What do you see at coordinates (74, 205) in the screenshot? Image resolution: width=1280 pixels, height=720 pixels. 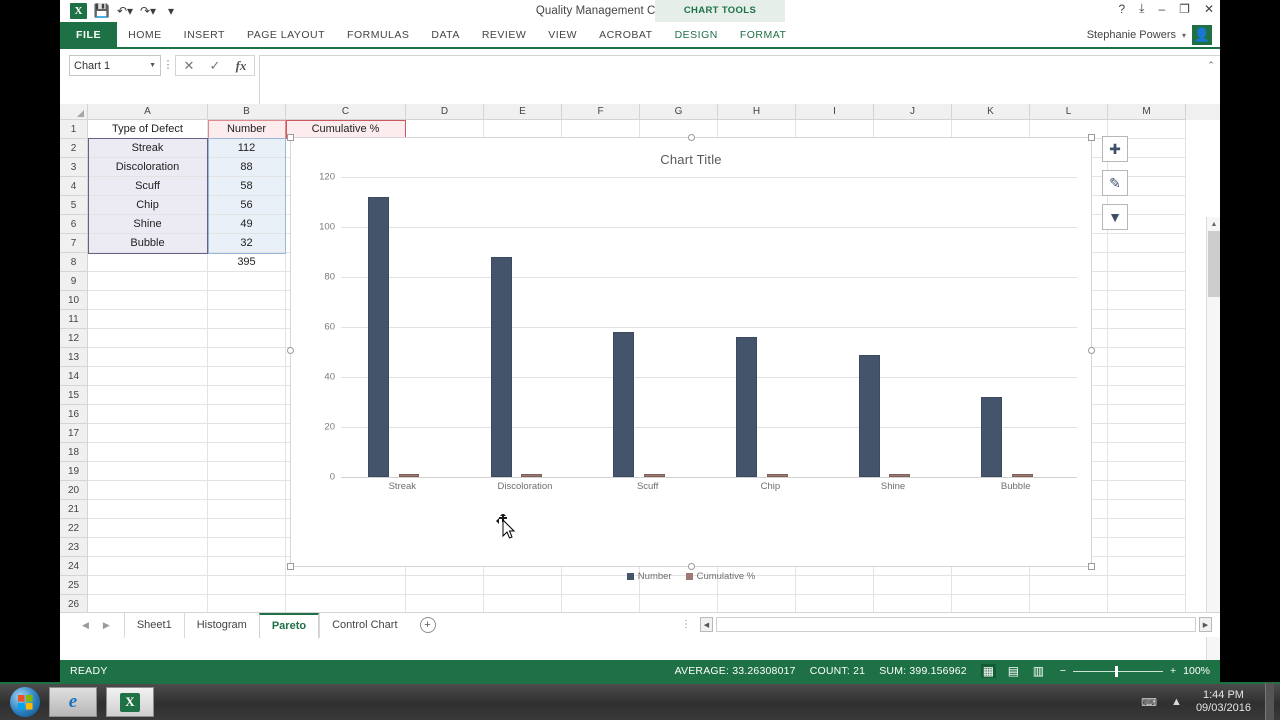 I see `row-header-5: 5` at bounding box center [74, 205].